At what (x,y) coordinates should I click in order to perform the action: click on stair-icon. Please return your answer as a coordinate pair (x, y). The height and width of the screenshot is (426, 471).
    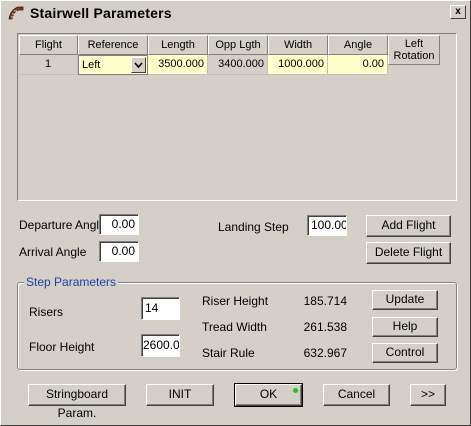
    Looking at the image, I should click on (16, 13).